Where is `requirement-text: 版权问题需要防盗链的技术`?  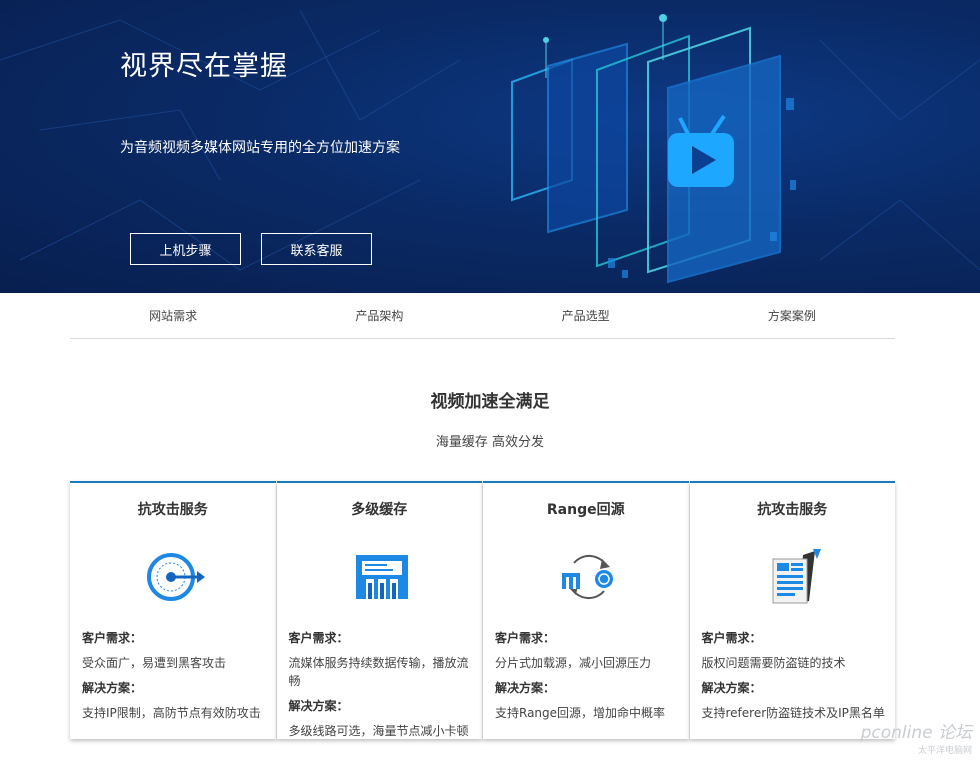
requirement-text: 版权问题需要防盗链的技术 is located at coordinates (773, 663).